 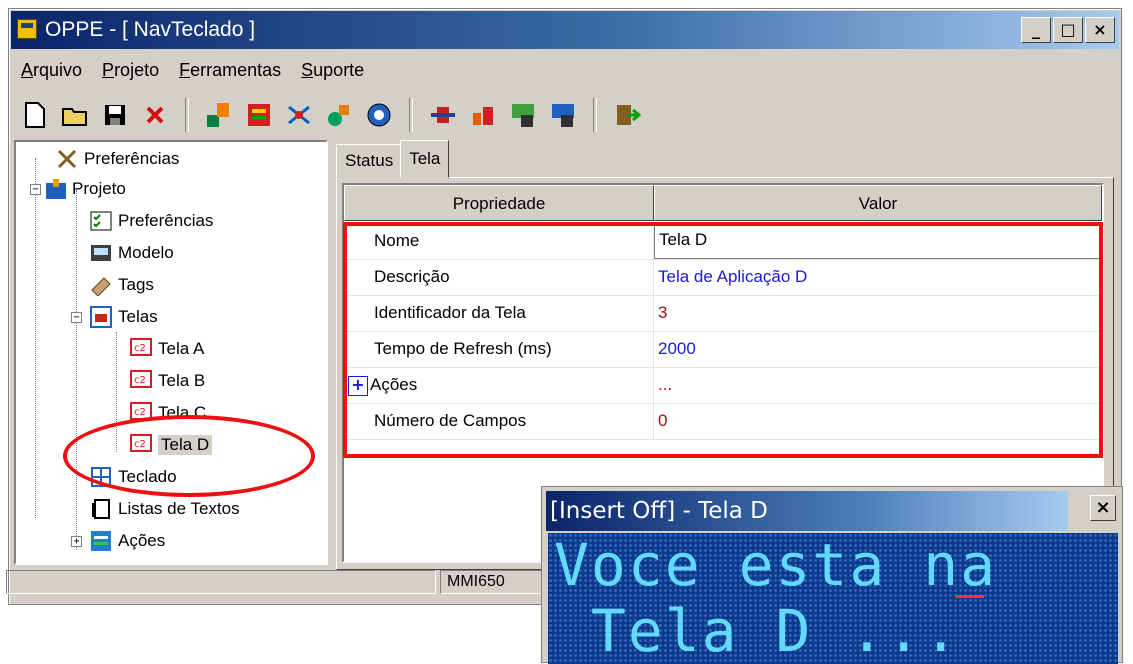 What do you see at coordinates (101, 317) in the screenshot?
I see `screens-icon` at bounding box center [101, 317].